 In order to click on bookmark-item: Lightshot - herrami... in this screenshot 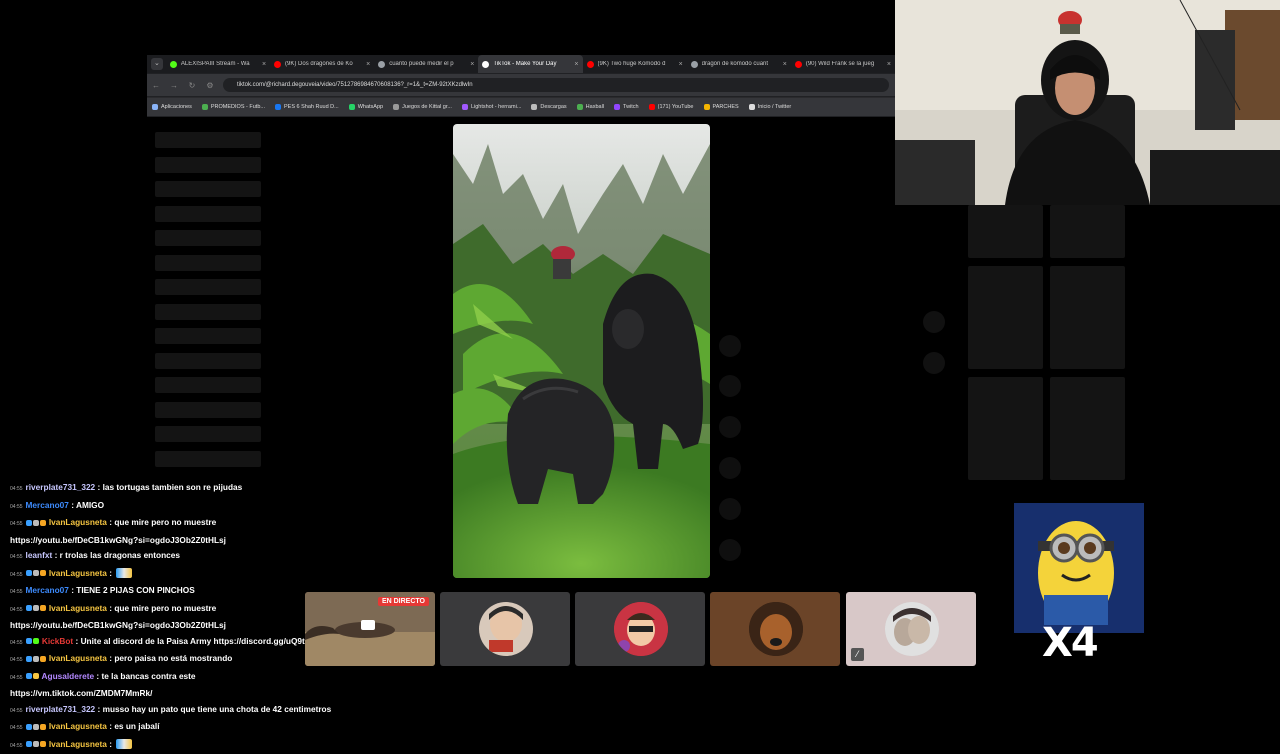, I will do `click(491, 107)`.